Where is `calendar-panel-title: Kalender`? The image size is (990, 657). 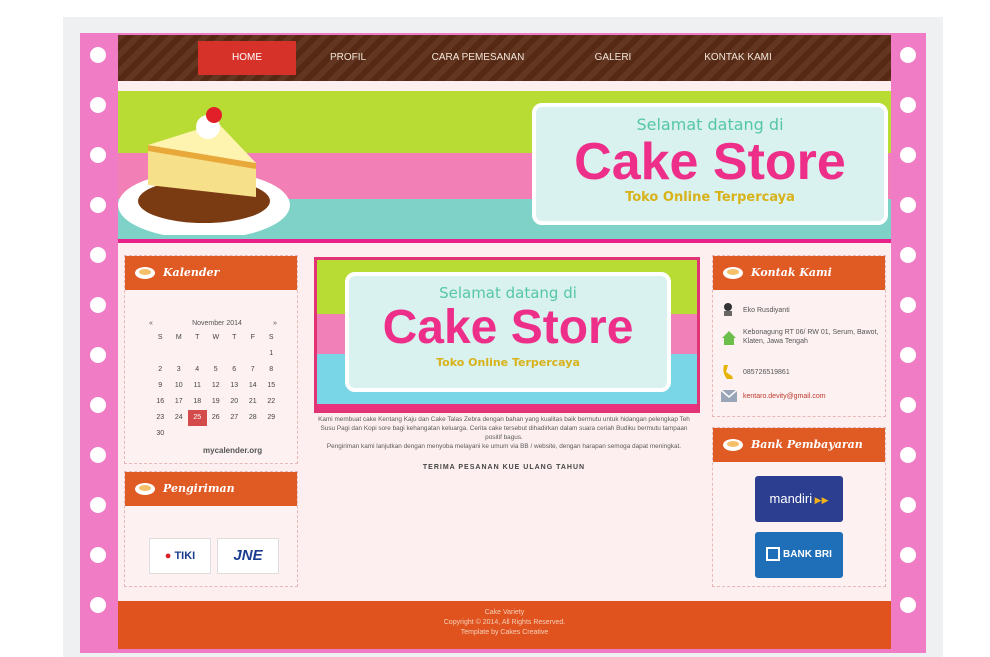
calendar-panel-title: Kalender is located at coordinates (191, 272).